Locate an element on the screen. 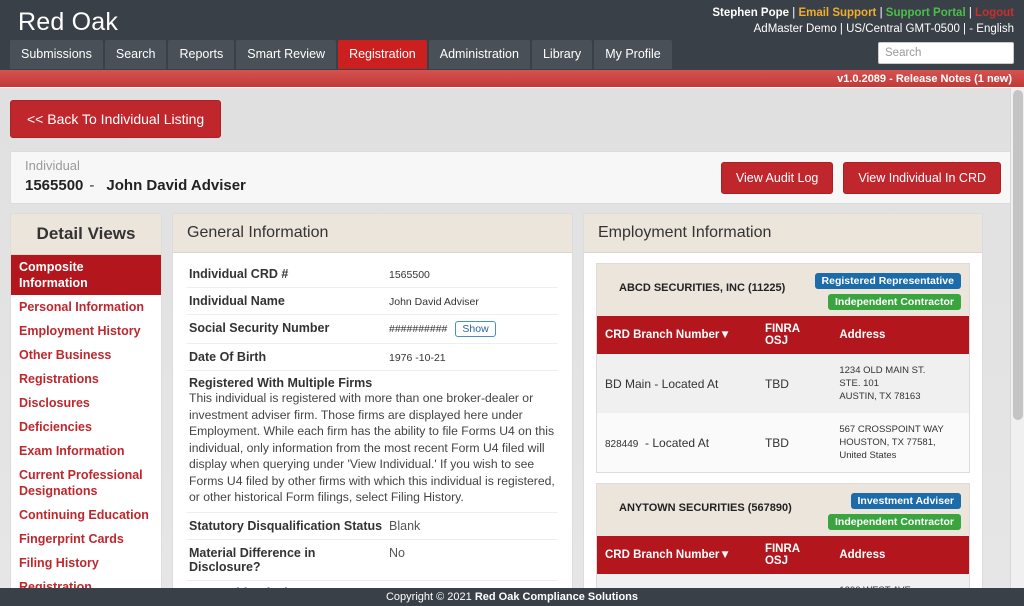 The height and width of the screenshot is (606, 1024). field-row-date-of-birth: Date Of Birth 1976 -10-21 is located at coordinates (372, 357).